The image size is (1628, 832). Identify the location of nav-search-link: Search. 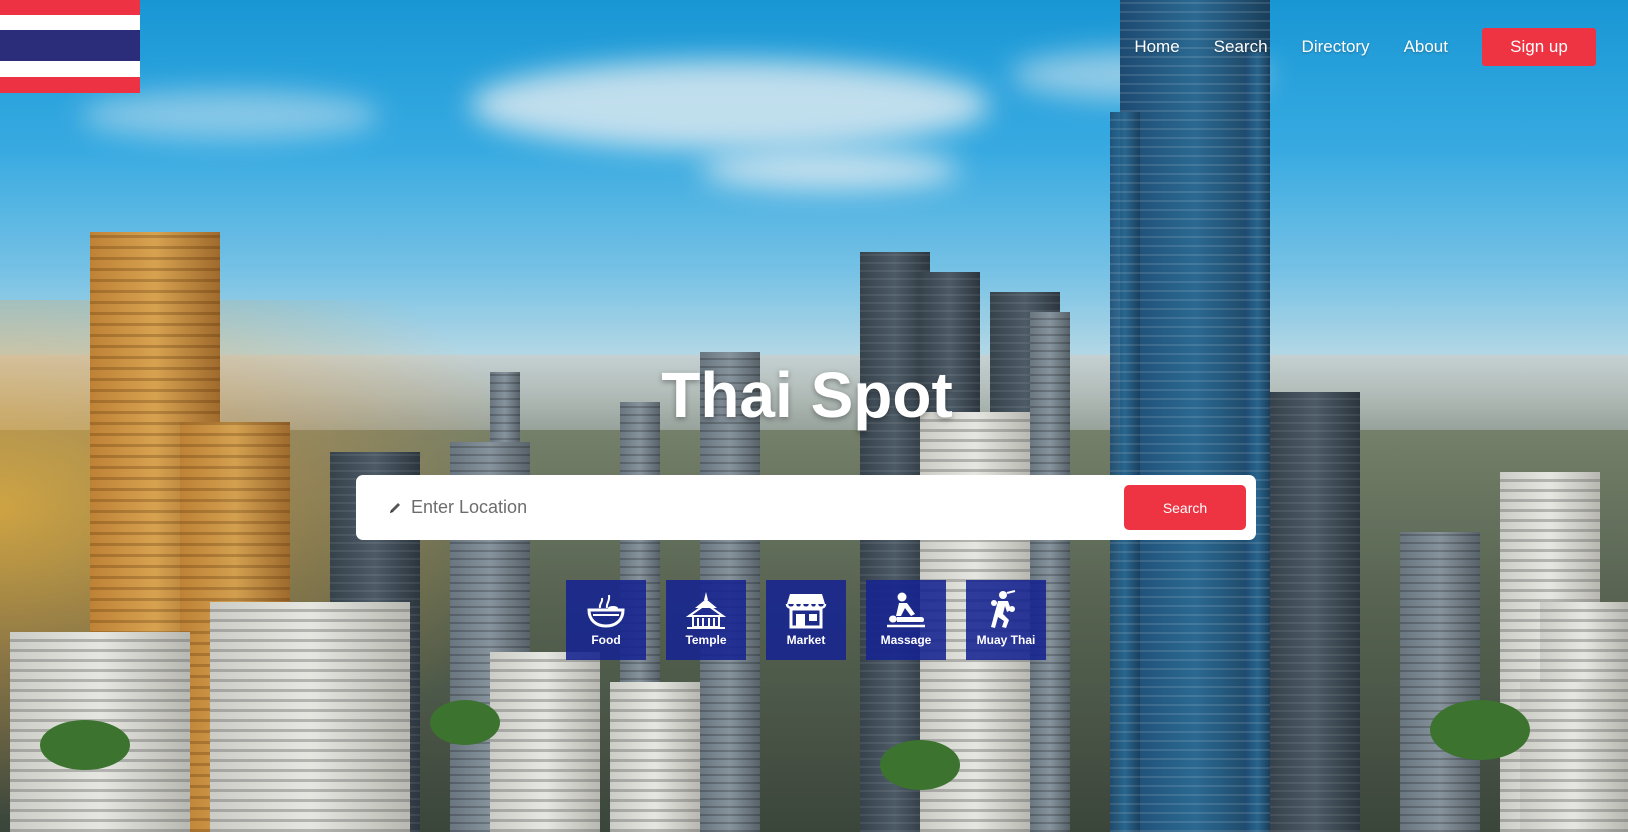
(1241, 47).